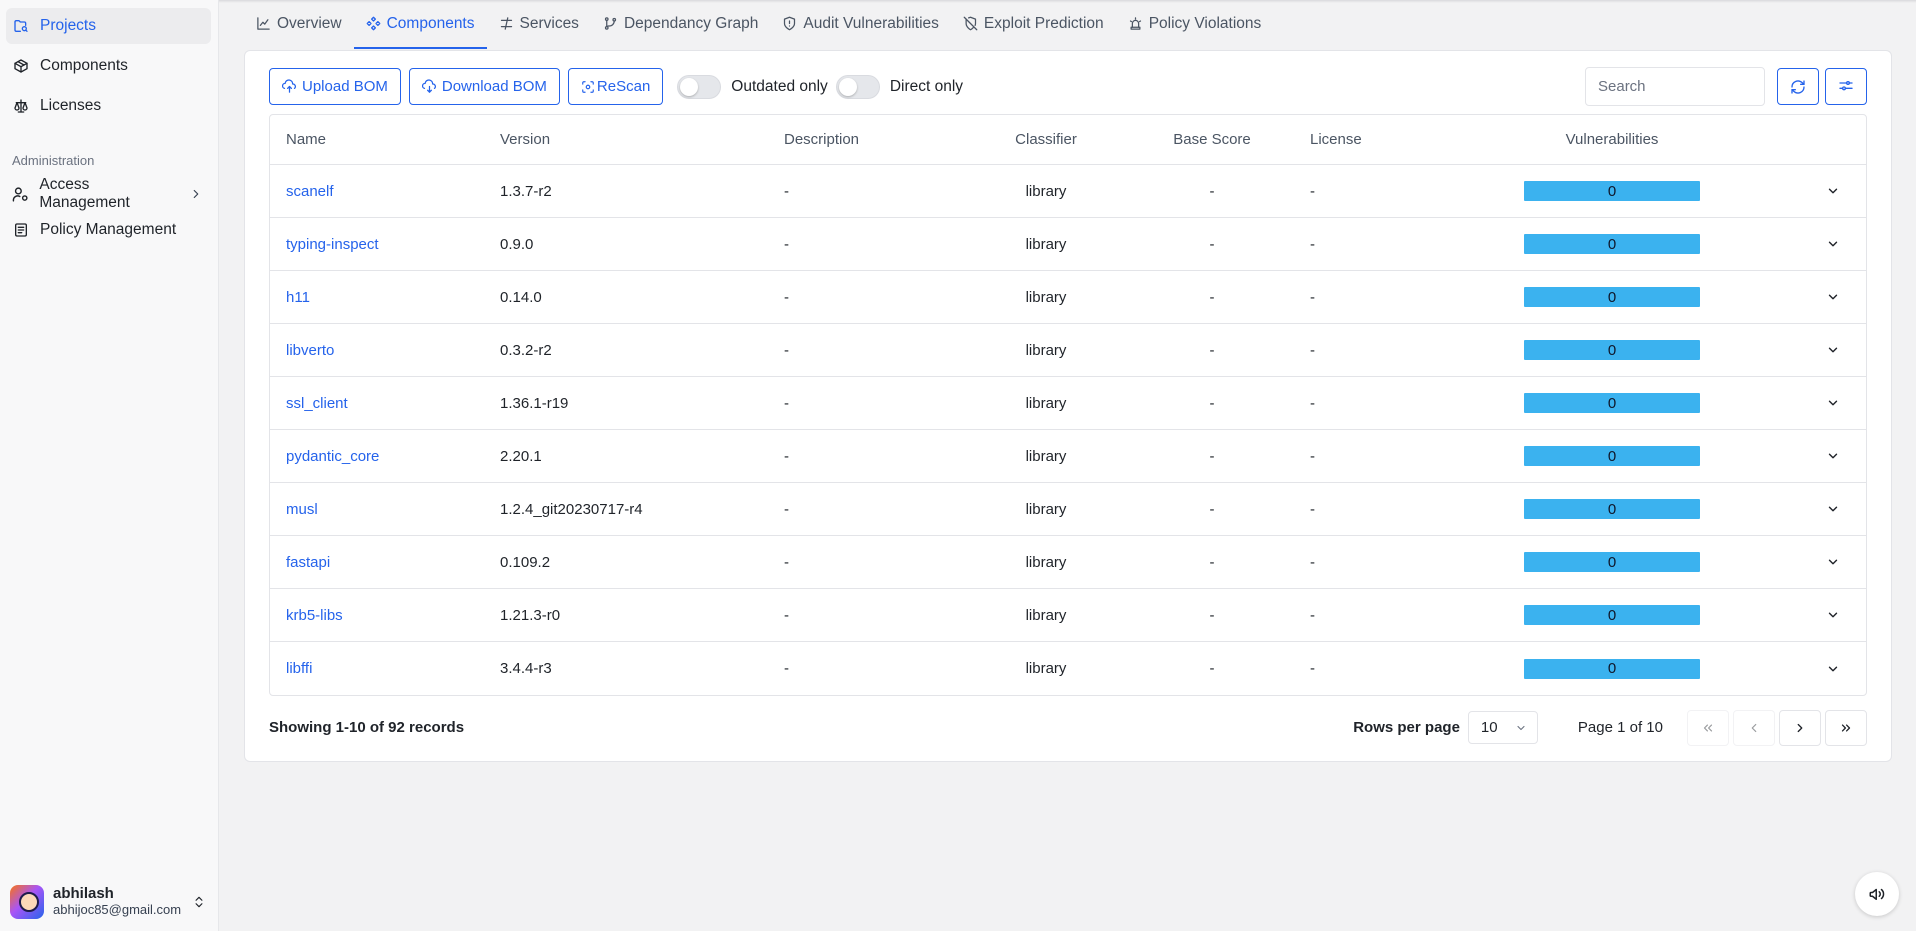 The image size is (1916, 931). I want to click on table-row: scanelf 1.3.7-r2 - library - - 0, so click(1068, 191).